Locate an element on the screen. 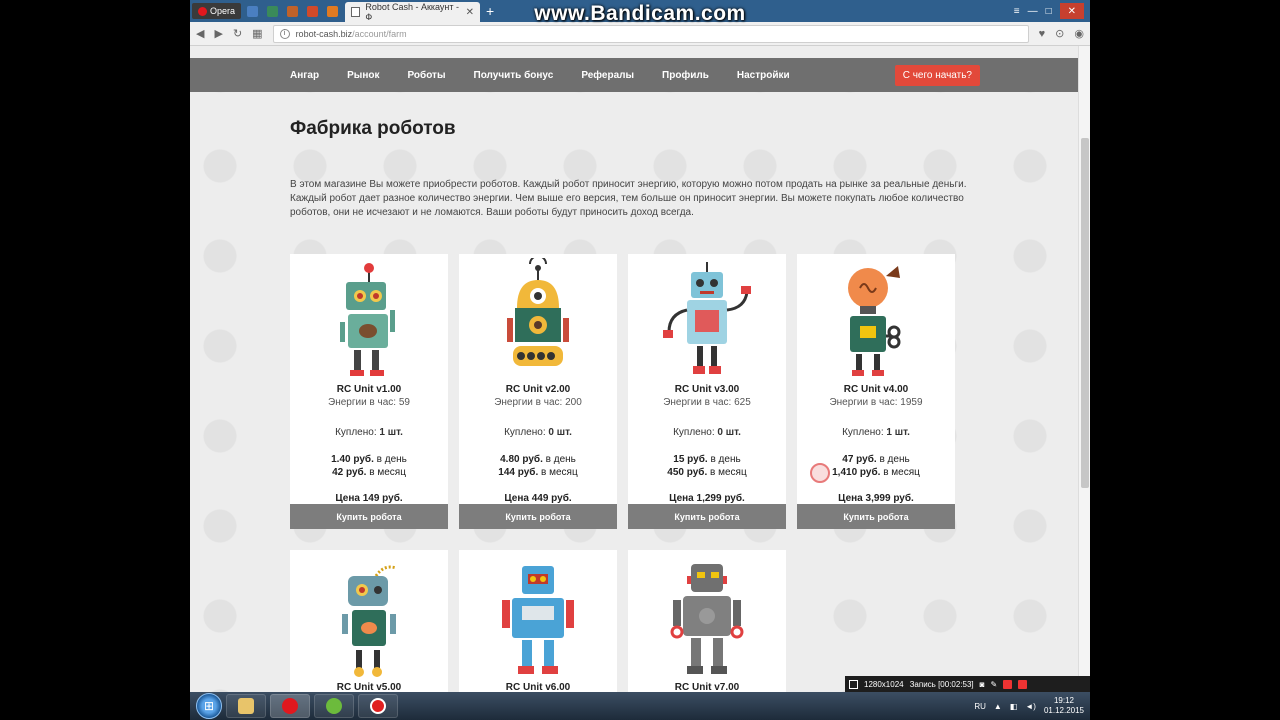  network-icon: ◧ is located at coordinates (1014, 706).